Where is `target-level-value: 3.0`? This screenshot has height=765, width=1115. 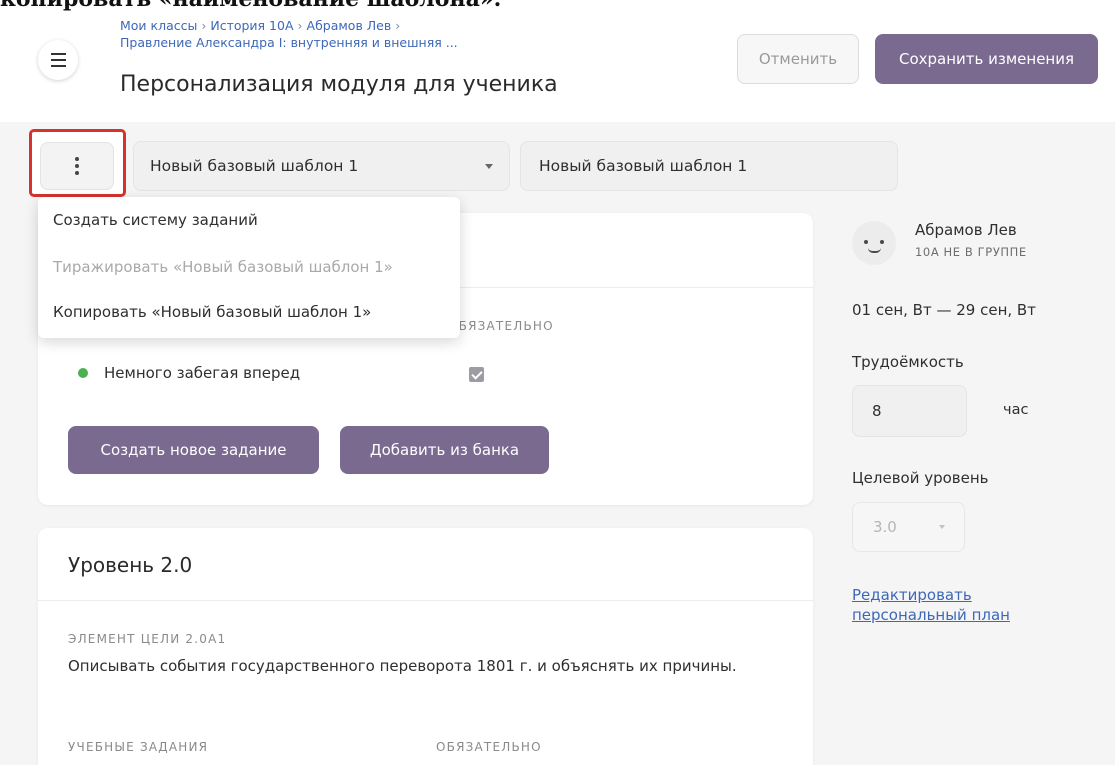 target-level-value: 3.0 is located at coordinates (885, 527).